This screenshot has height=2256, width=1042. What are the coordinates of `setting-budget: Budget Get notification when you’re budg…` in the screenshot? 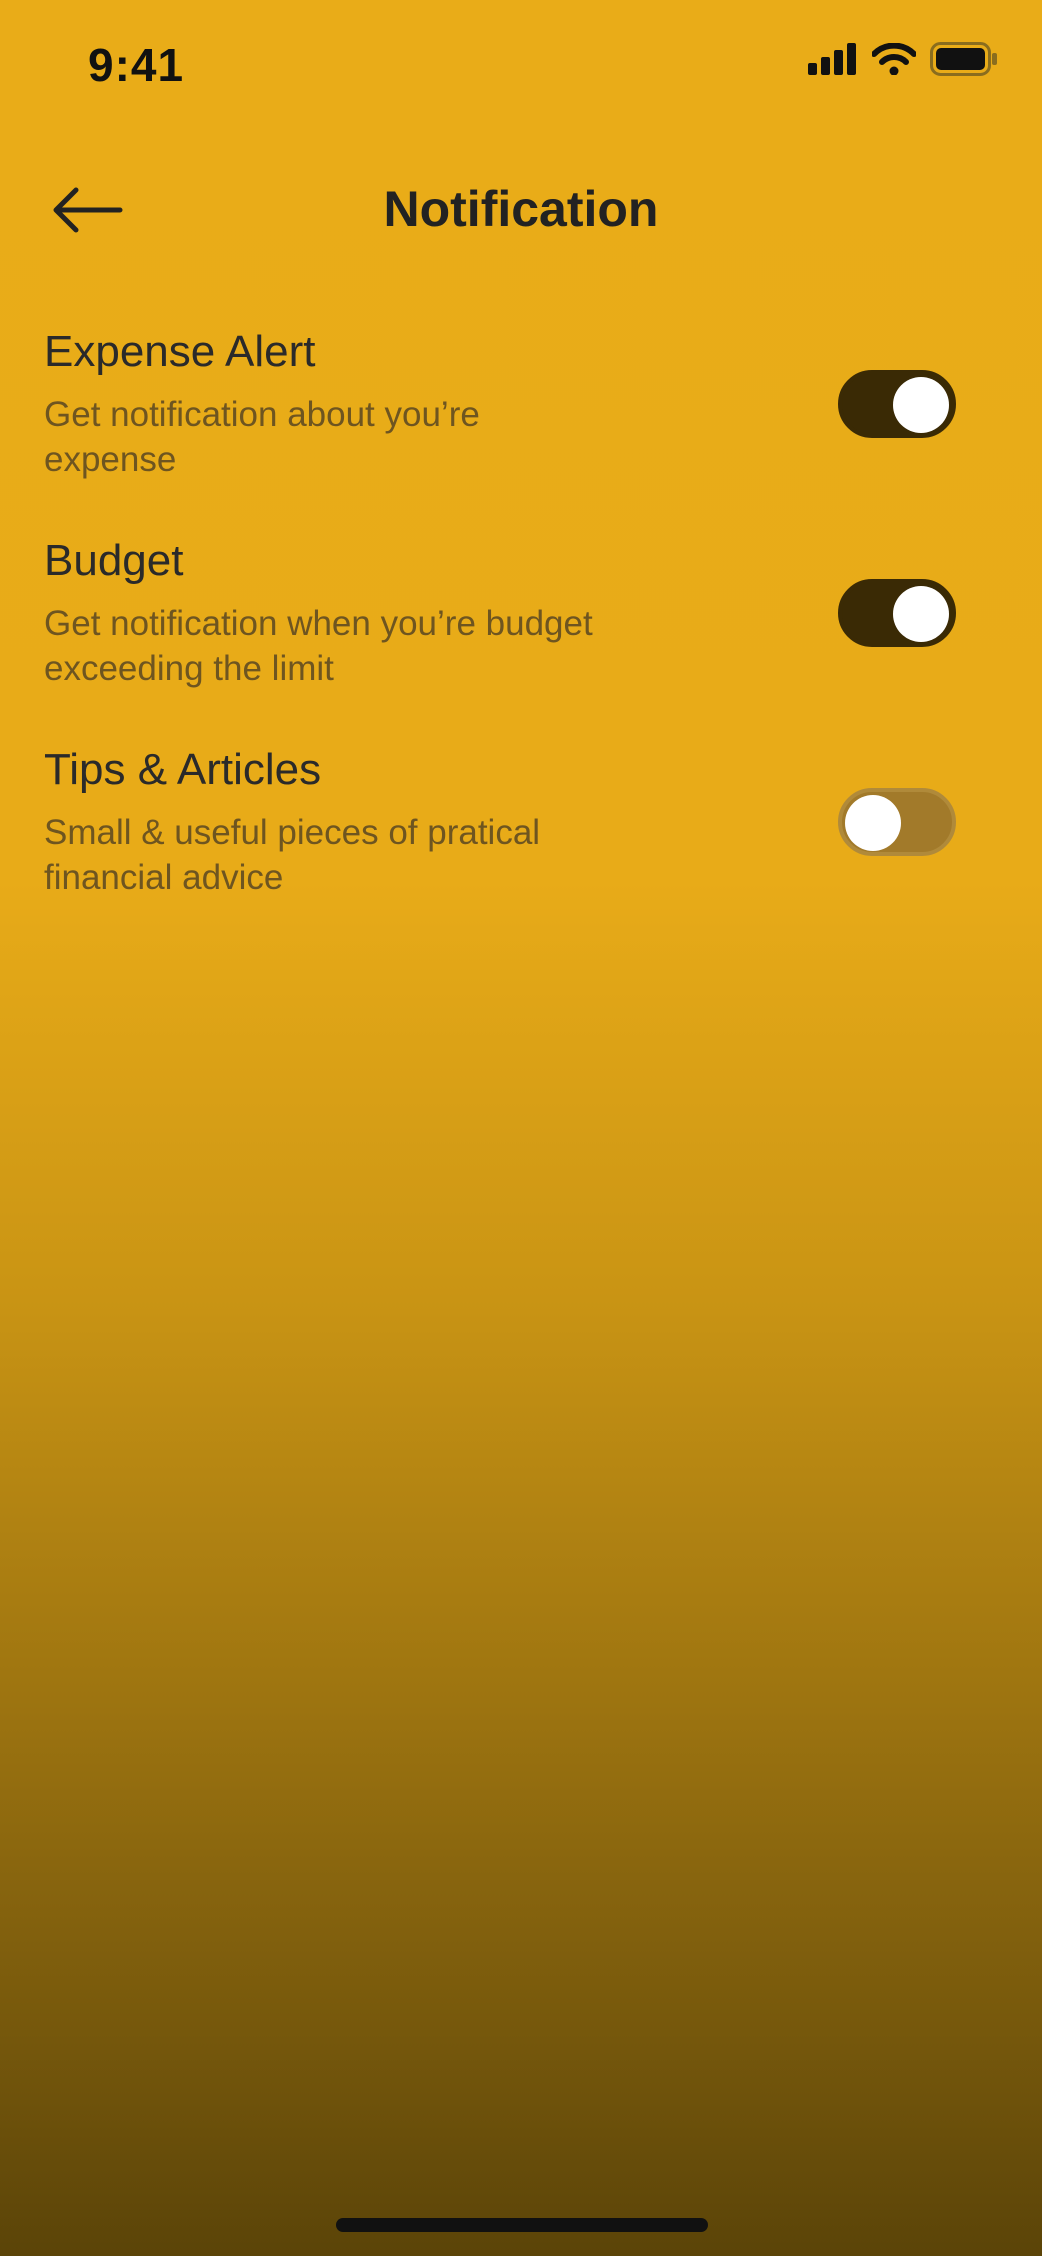 It's located at (521, 635).